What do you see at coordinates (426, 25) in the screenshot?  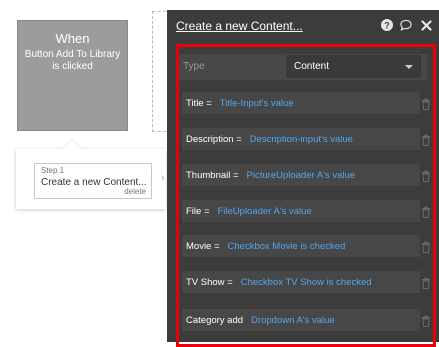 I see `close-icon` at bounding box center [426, 25].